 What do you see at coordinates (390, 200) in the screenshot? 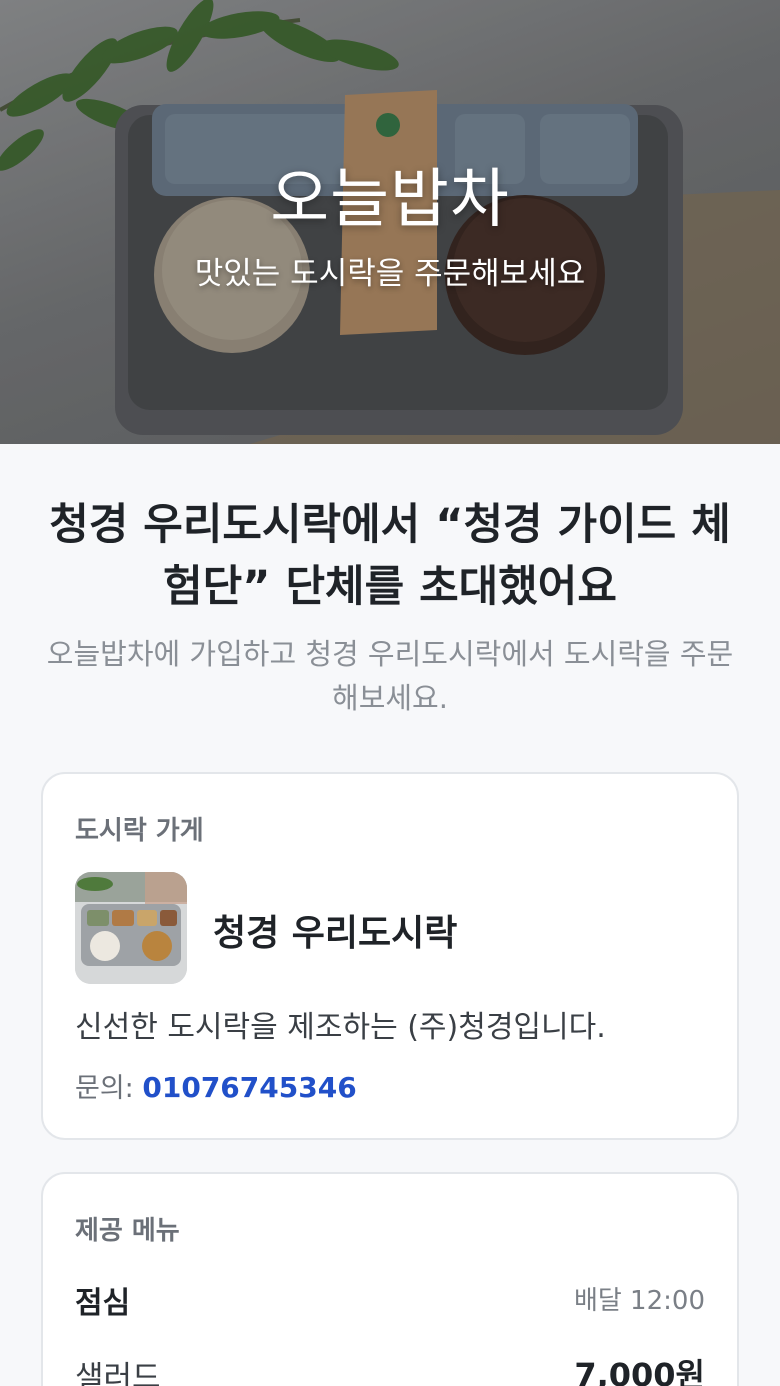
I see `hero-title: 오늘밥차` at bounding box center [390, 200].